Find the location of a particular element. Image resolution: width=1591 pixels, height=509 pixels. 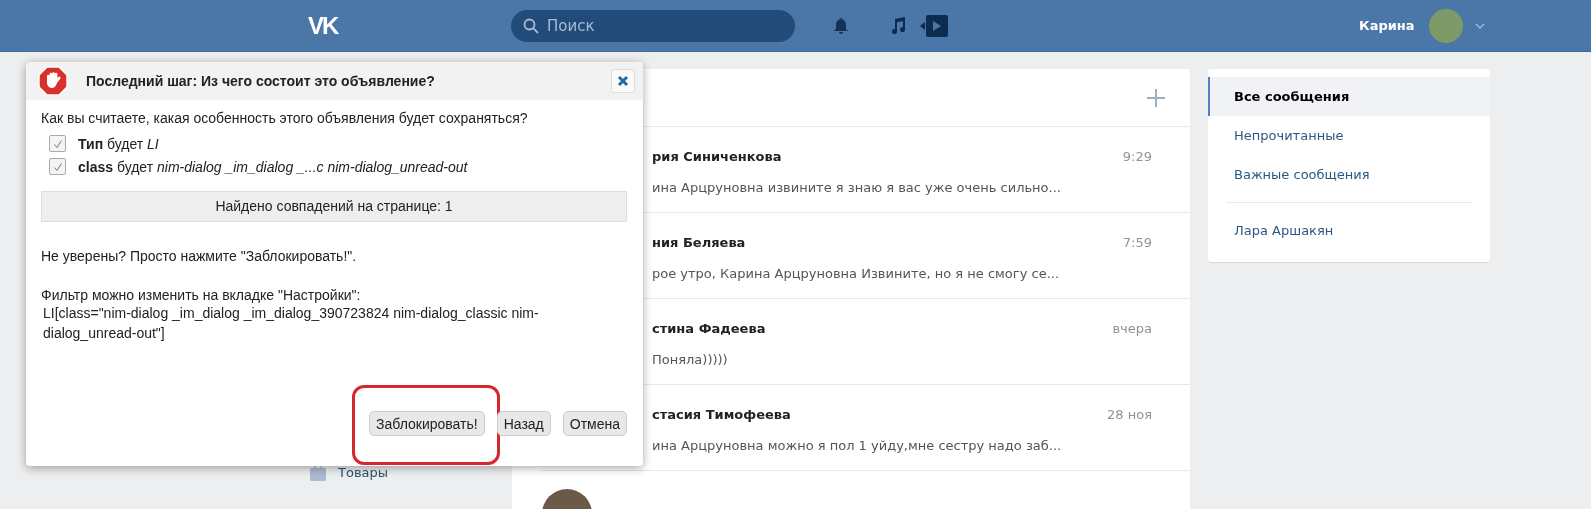

dialog-title: Последний шаг: Из чего состоит это объявление? is located at coordinates (261, 81).